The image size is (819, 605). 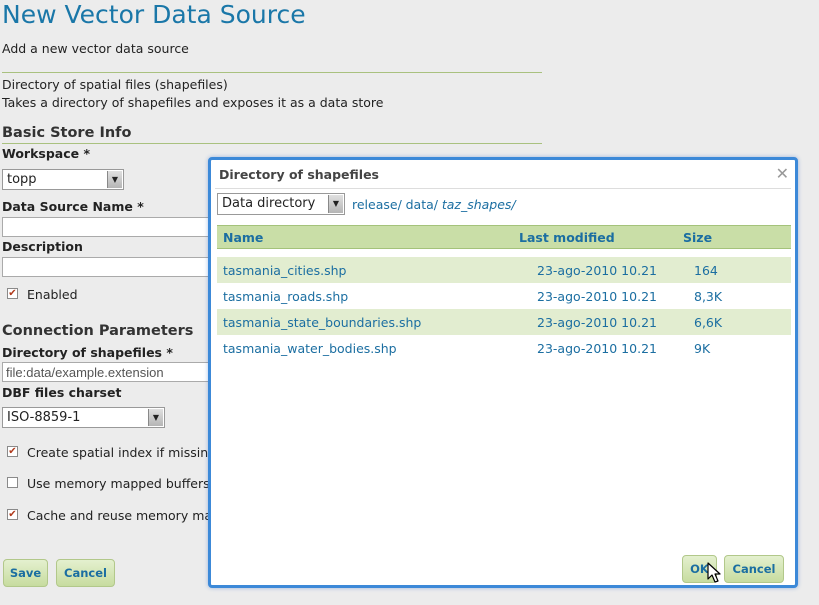 What do you see at coordinates (299, 174) in the screenshot?
I see `dialog-title: Directory of shapefiles` at bounding box center [299, 174].